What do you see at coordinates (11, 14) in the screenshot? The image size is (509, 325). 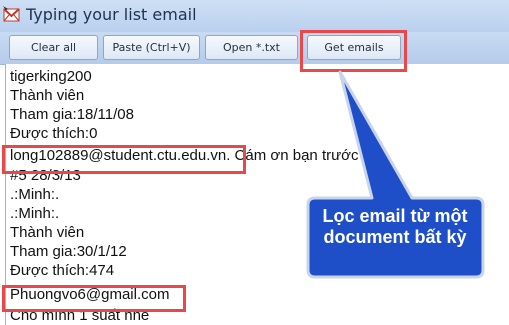 I see `mail-app-icon` at bounding box center [11, 14].